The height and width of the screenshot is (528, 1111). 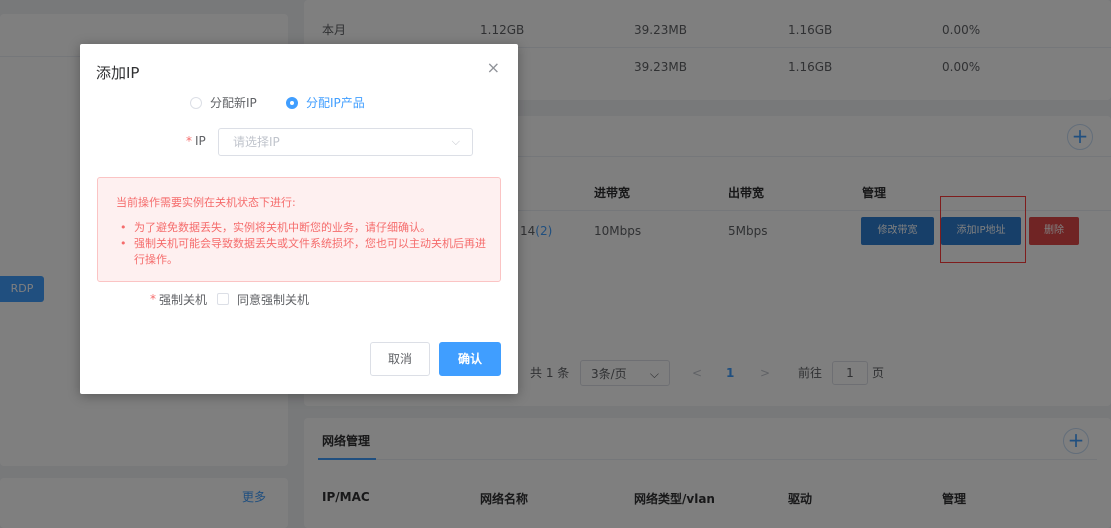 What do you see at coordinates (470, 359) in the screenshot?
I see `confirm-button: 确认` at bounding box center [470, 359].